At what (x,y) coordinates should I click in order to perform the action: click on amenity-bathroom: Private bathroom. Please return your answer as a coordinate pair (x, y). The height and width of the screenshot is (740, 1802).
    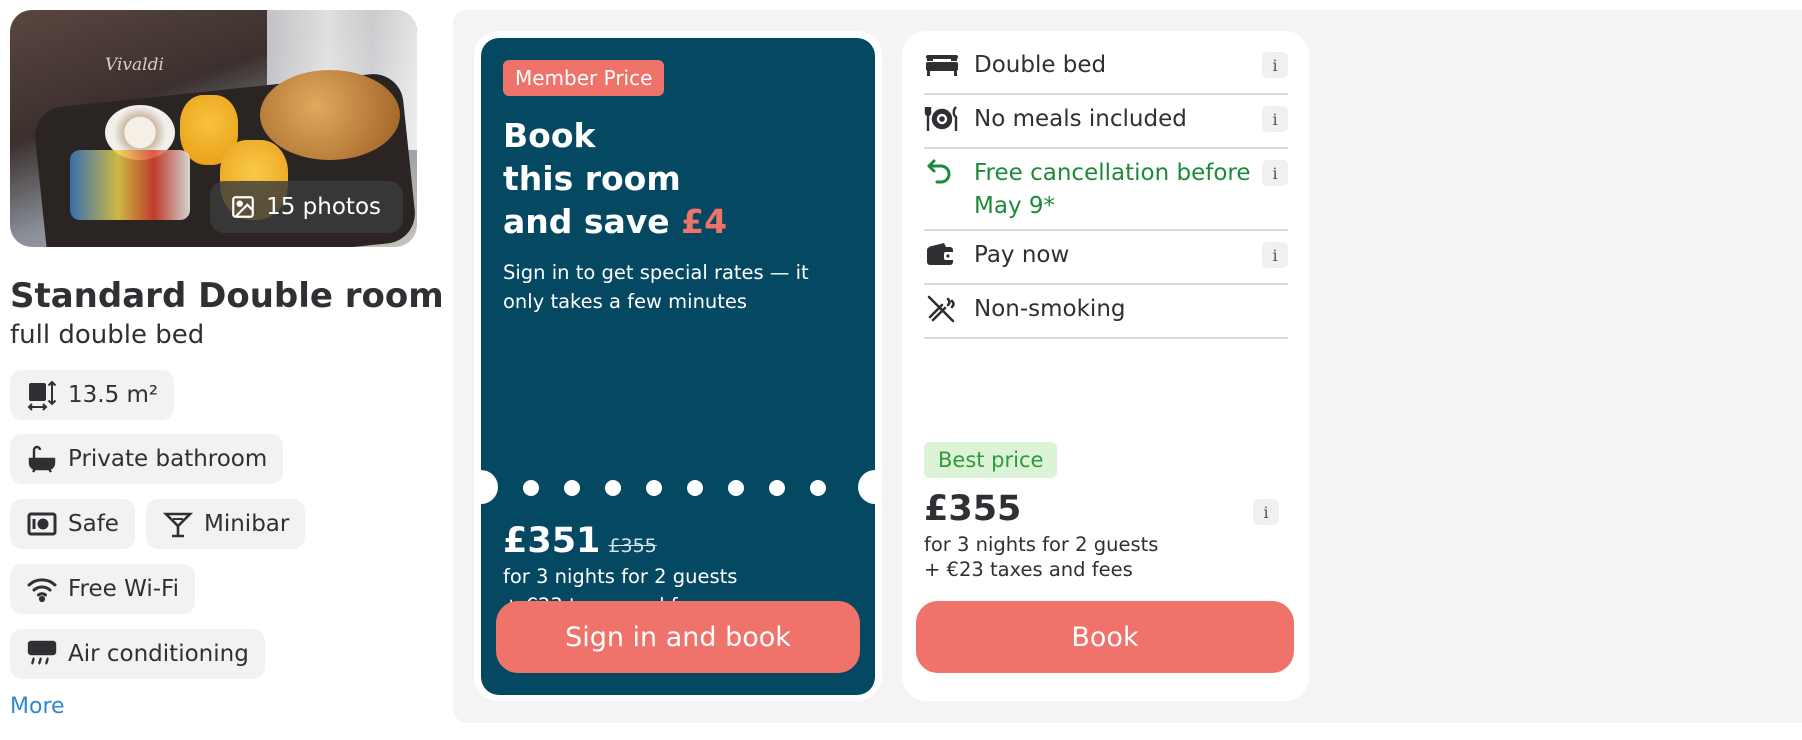
    Looking at the image, I should click on (147, 459).